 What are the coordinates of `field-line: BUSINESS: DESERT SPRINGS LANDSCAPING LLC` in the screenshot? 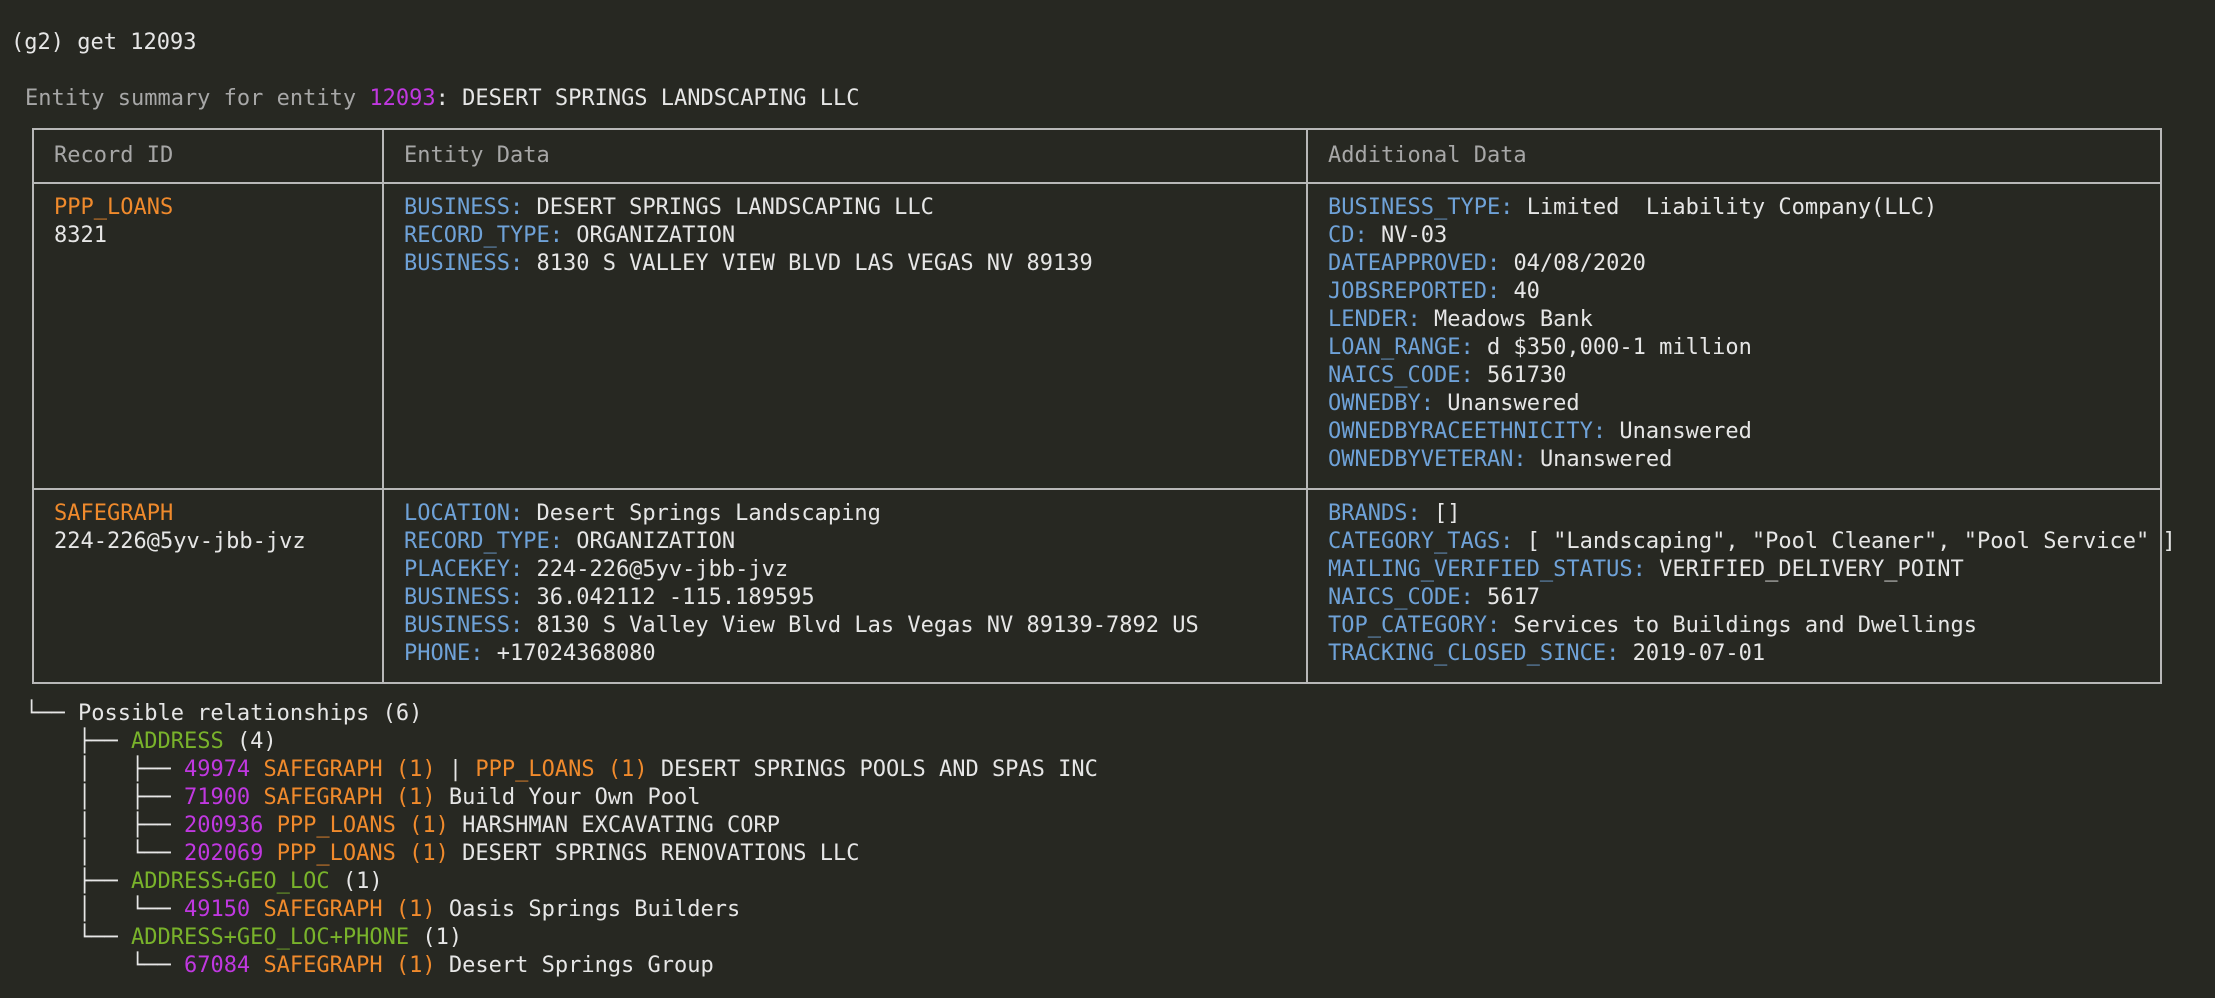 It's located at (845, 208).